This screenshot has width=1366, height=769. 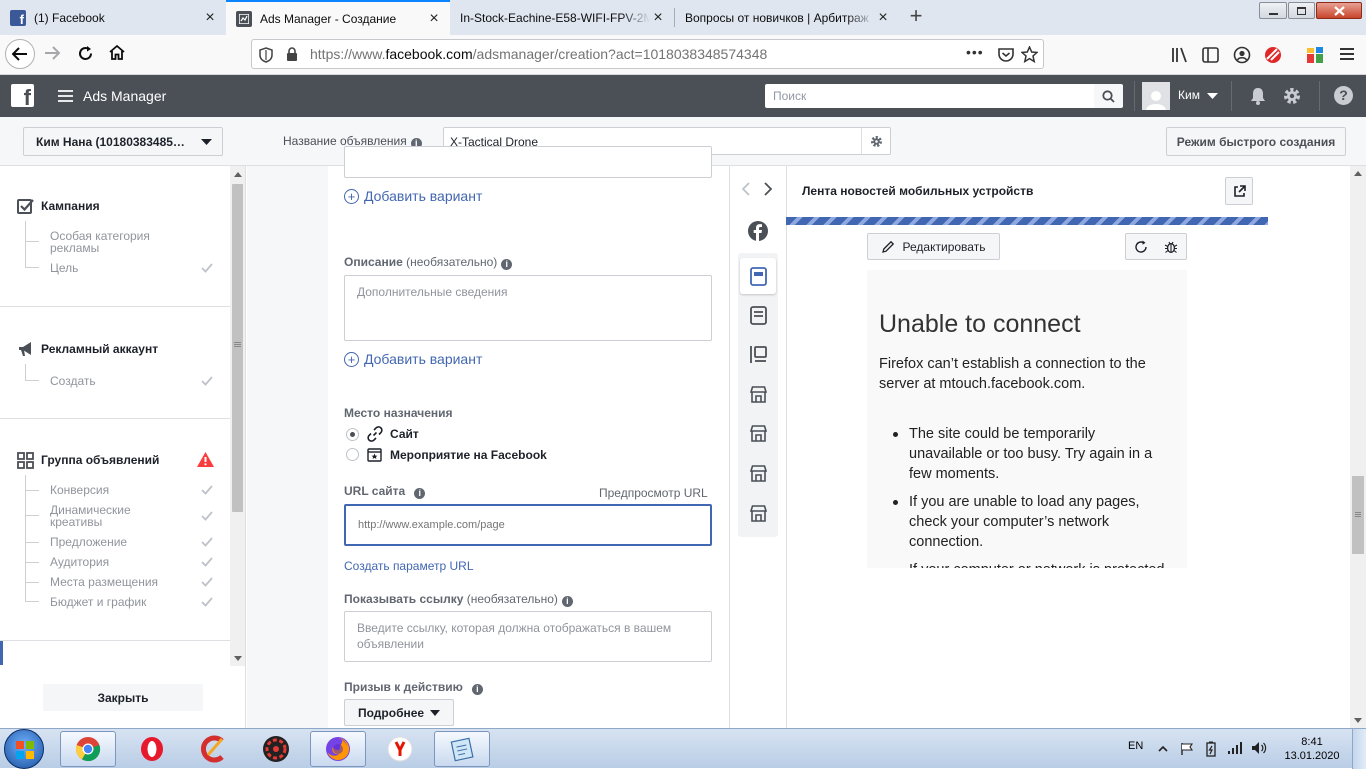 I want to click on close-button: Закрыть, so click(x=123, y=697).